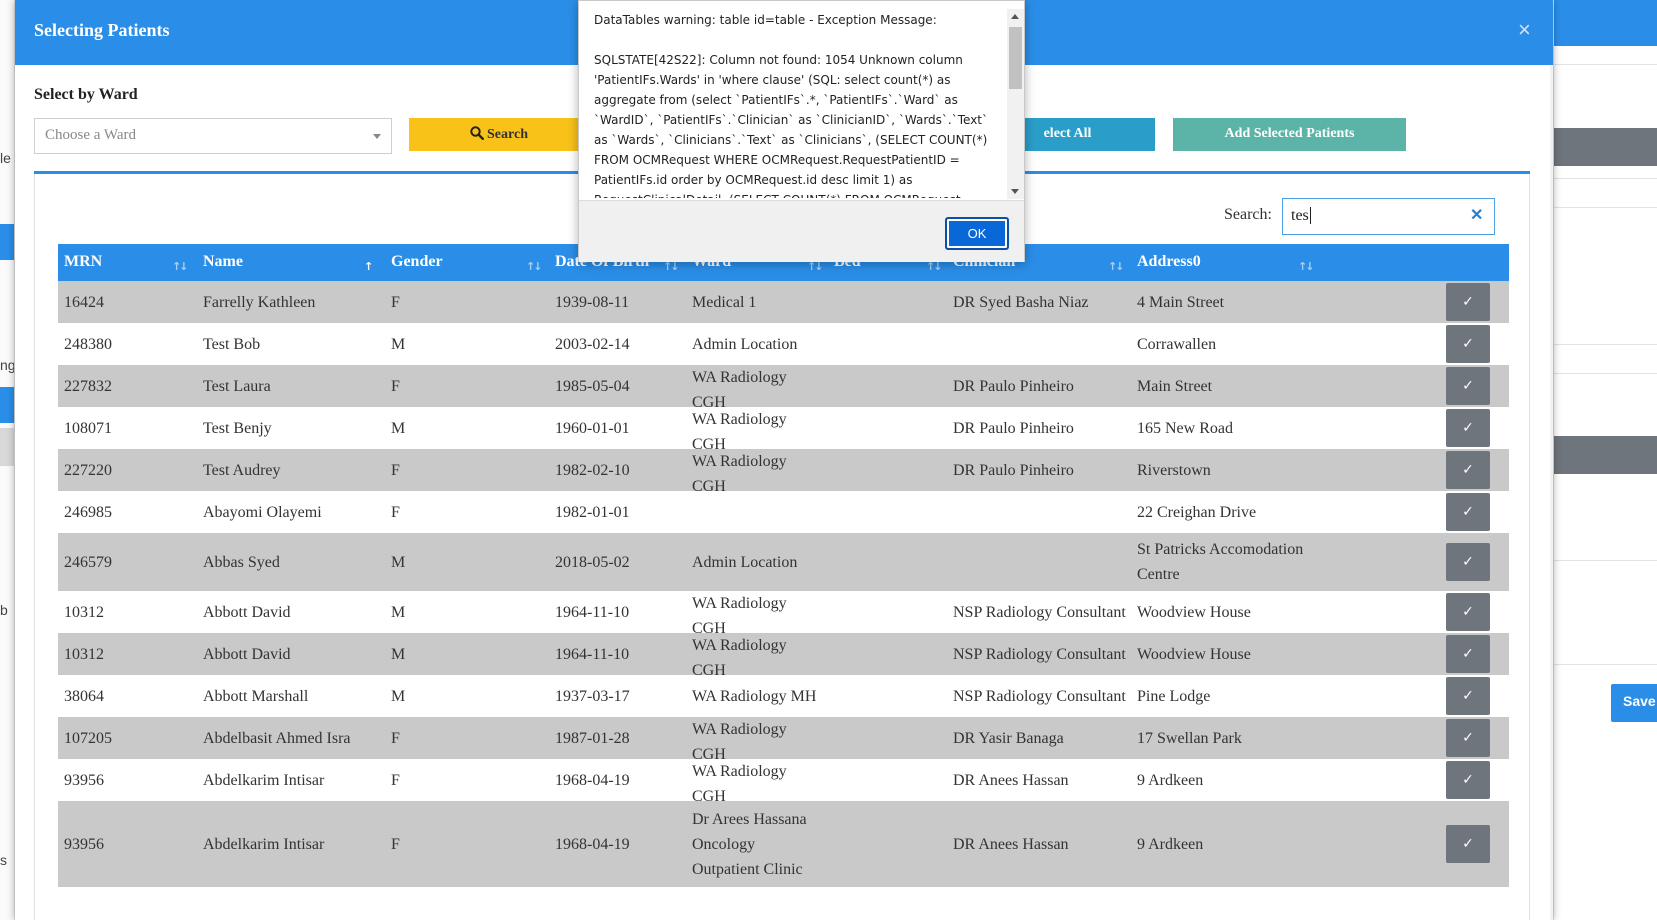 The width and height of the screenshot is (1657, 920). Describe the element at coordinates (237, 386) in the screenshot. I see `cell-name: Test Laura` at that location.